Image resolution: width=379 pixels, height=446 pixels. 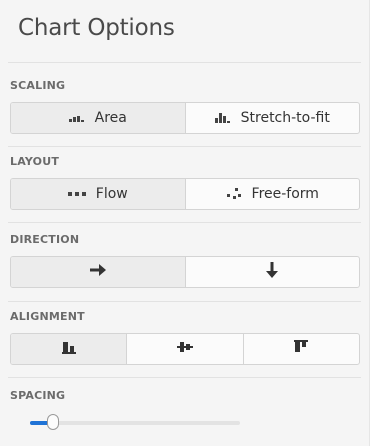 I want to click on direction-horizontal-button, so click(x=98, y=272).